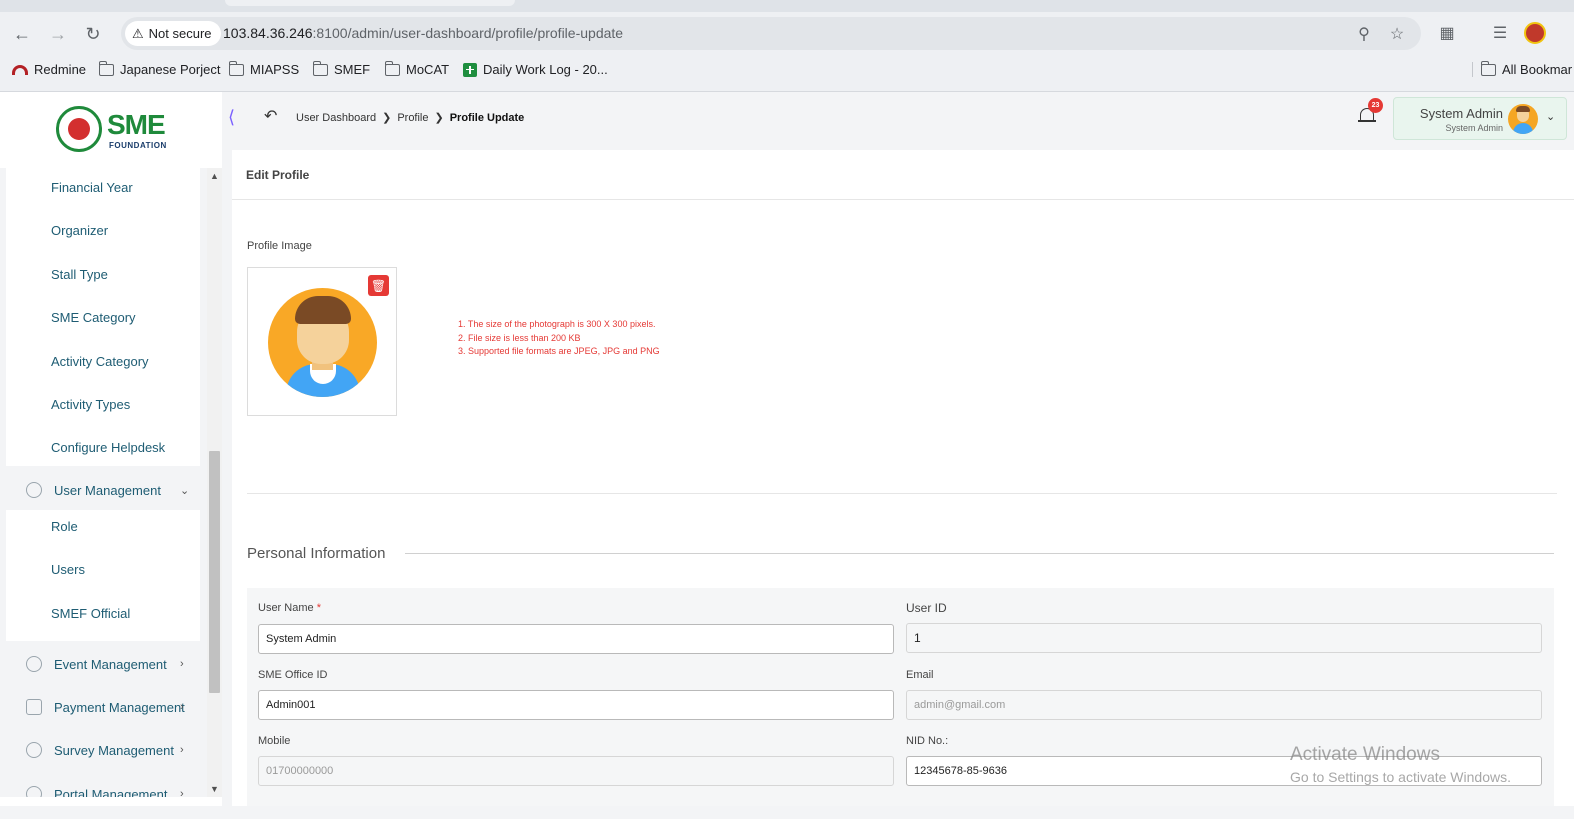  Describe the element at coordinates (318, 608) in the screenshot. I see `required-marker: *` at that location.